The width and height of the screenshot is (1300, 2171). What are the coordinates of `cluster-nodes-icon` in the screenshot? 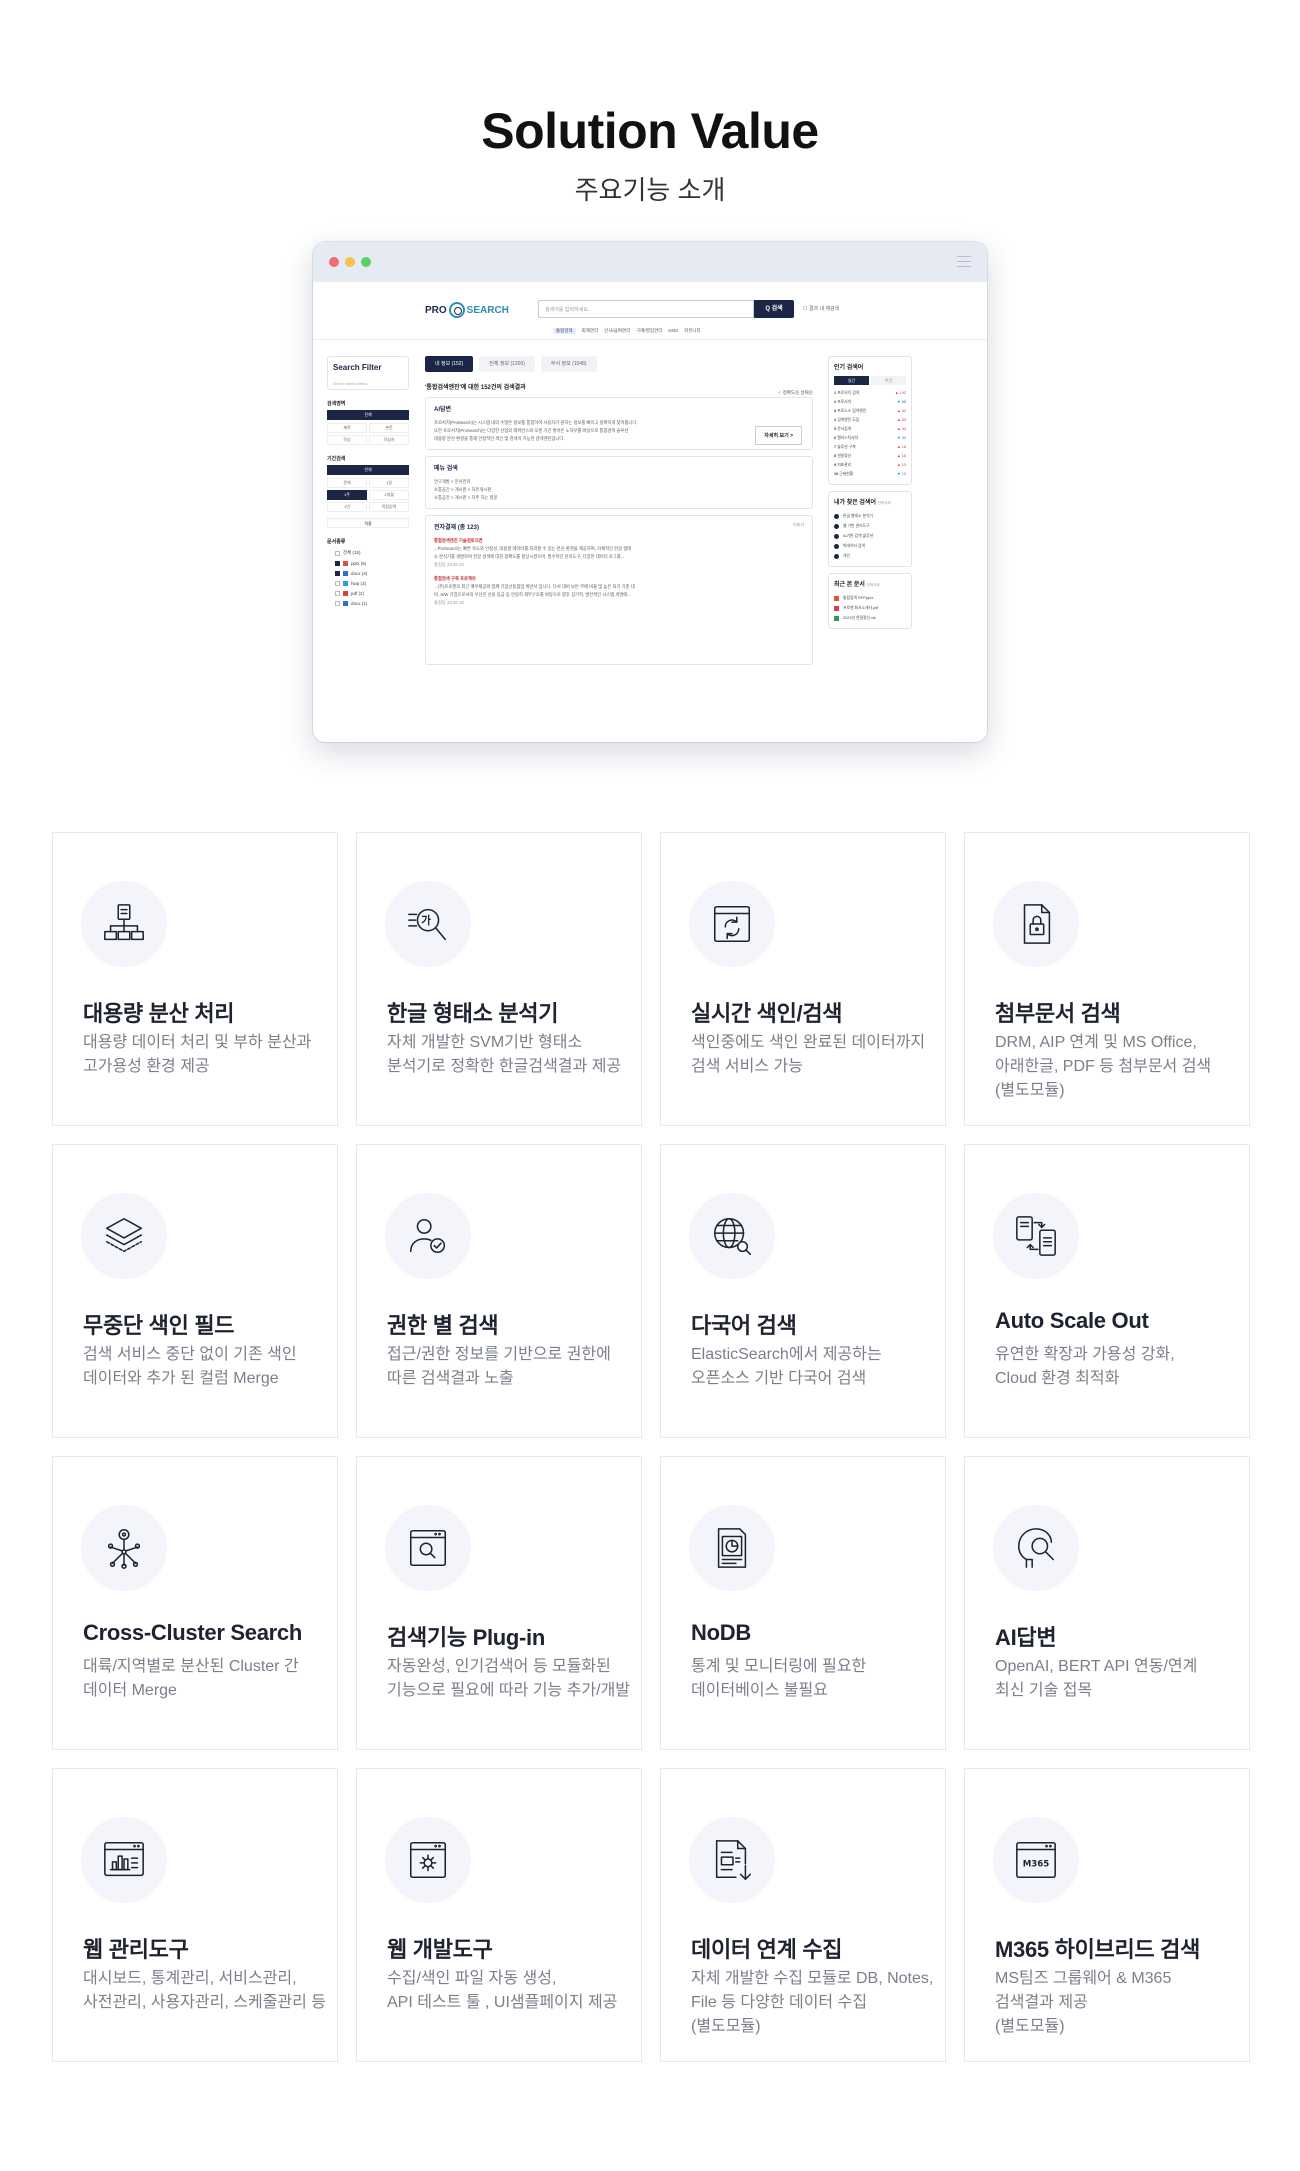 It's located at (124, 1548).